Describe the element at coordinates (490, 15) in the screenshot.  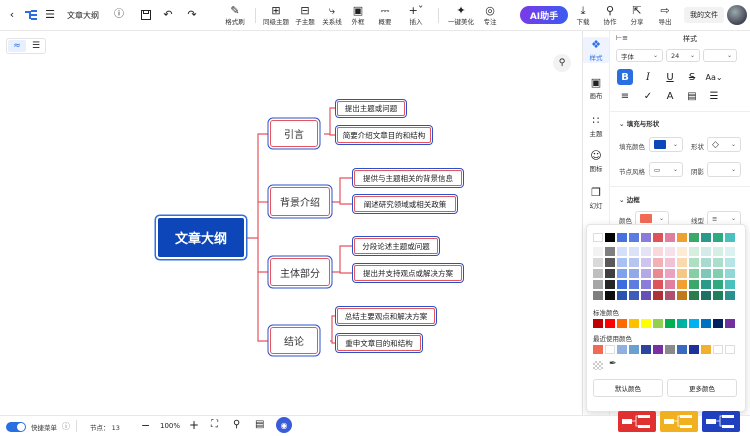
I see `toolbar-focus: ◎ 专注` at that location.